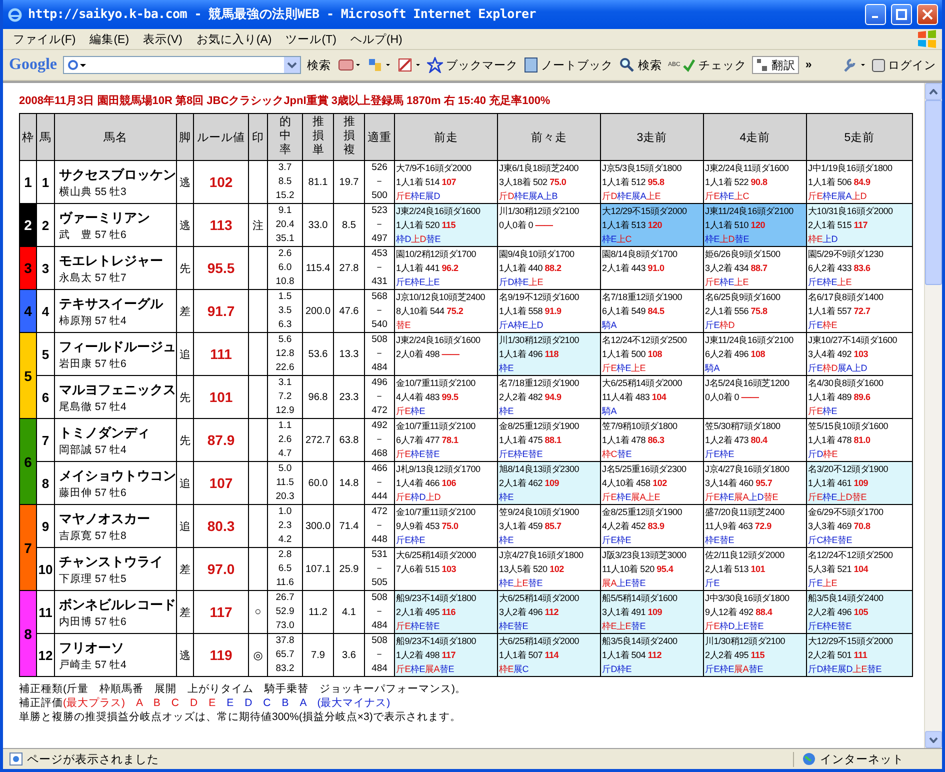 This screenshot has height=772, width=945. Describe the element at coordinates (744, 512) in the screenshot. I see `race-info: 盛7/20良11頭芝2400` at that location.